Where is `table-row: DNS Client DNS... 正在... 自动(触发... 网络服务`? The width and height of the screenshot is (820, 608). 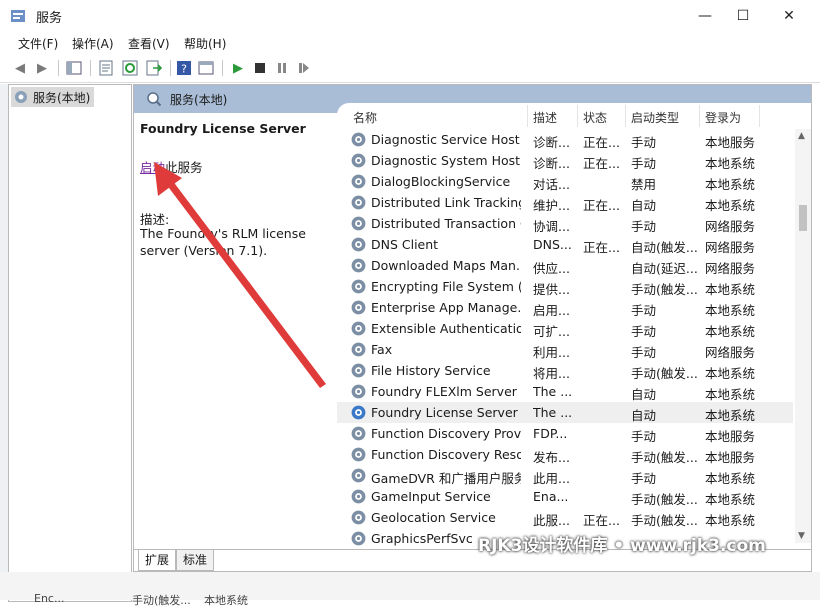 table-row: DNS Client DNS... 正在... 自动(触发... 网络服务 is located at coordinates (565, 244).